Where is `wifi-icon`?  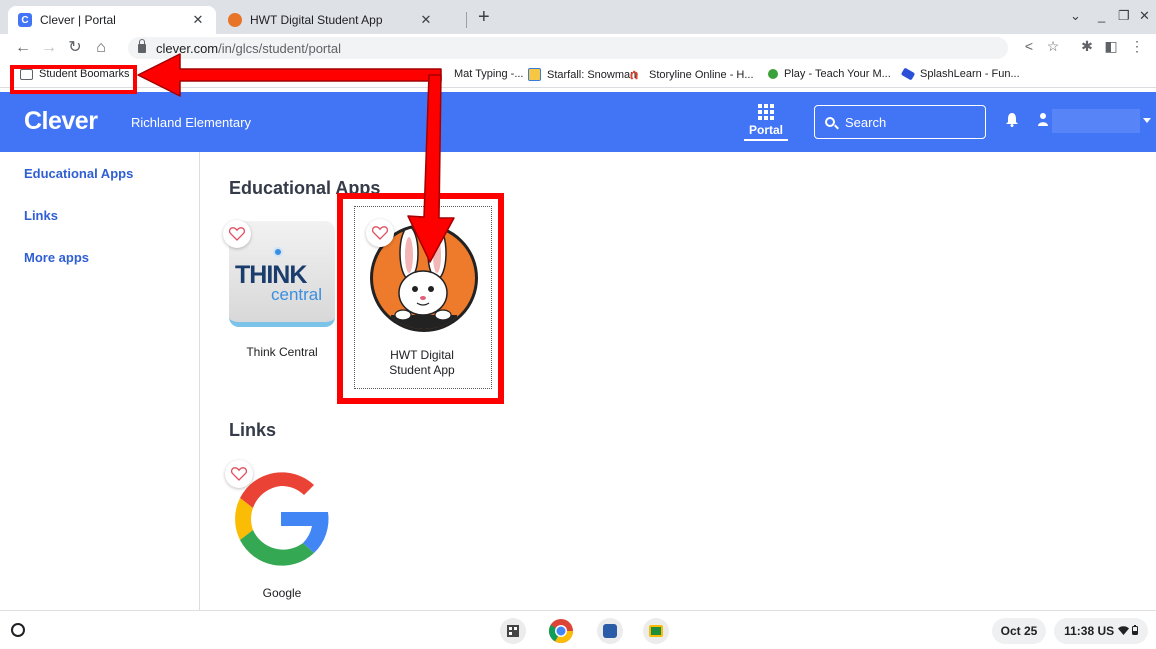 wifi-icon is located at coordinates (1123, 631).